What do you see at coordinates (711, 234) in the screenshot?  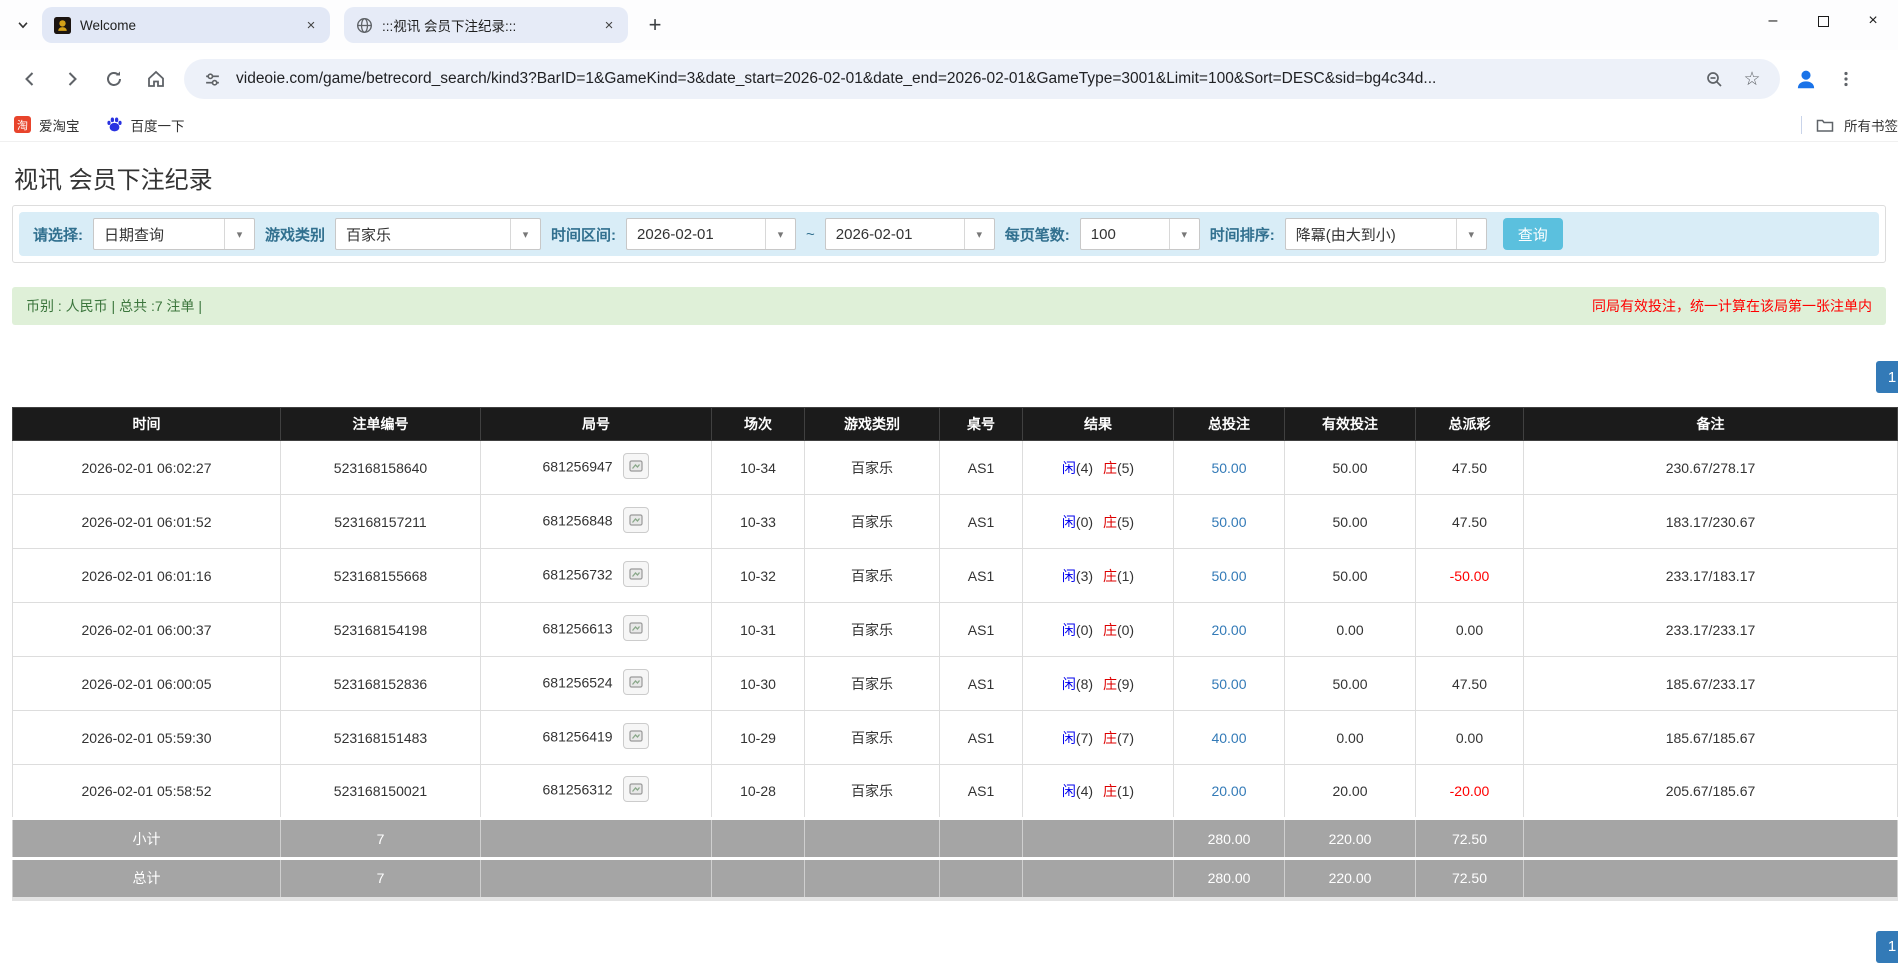 I see `date-start-select: 2026-02-01 ▾` at bounding box center [711, 234].